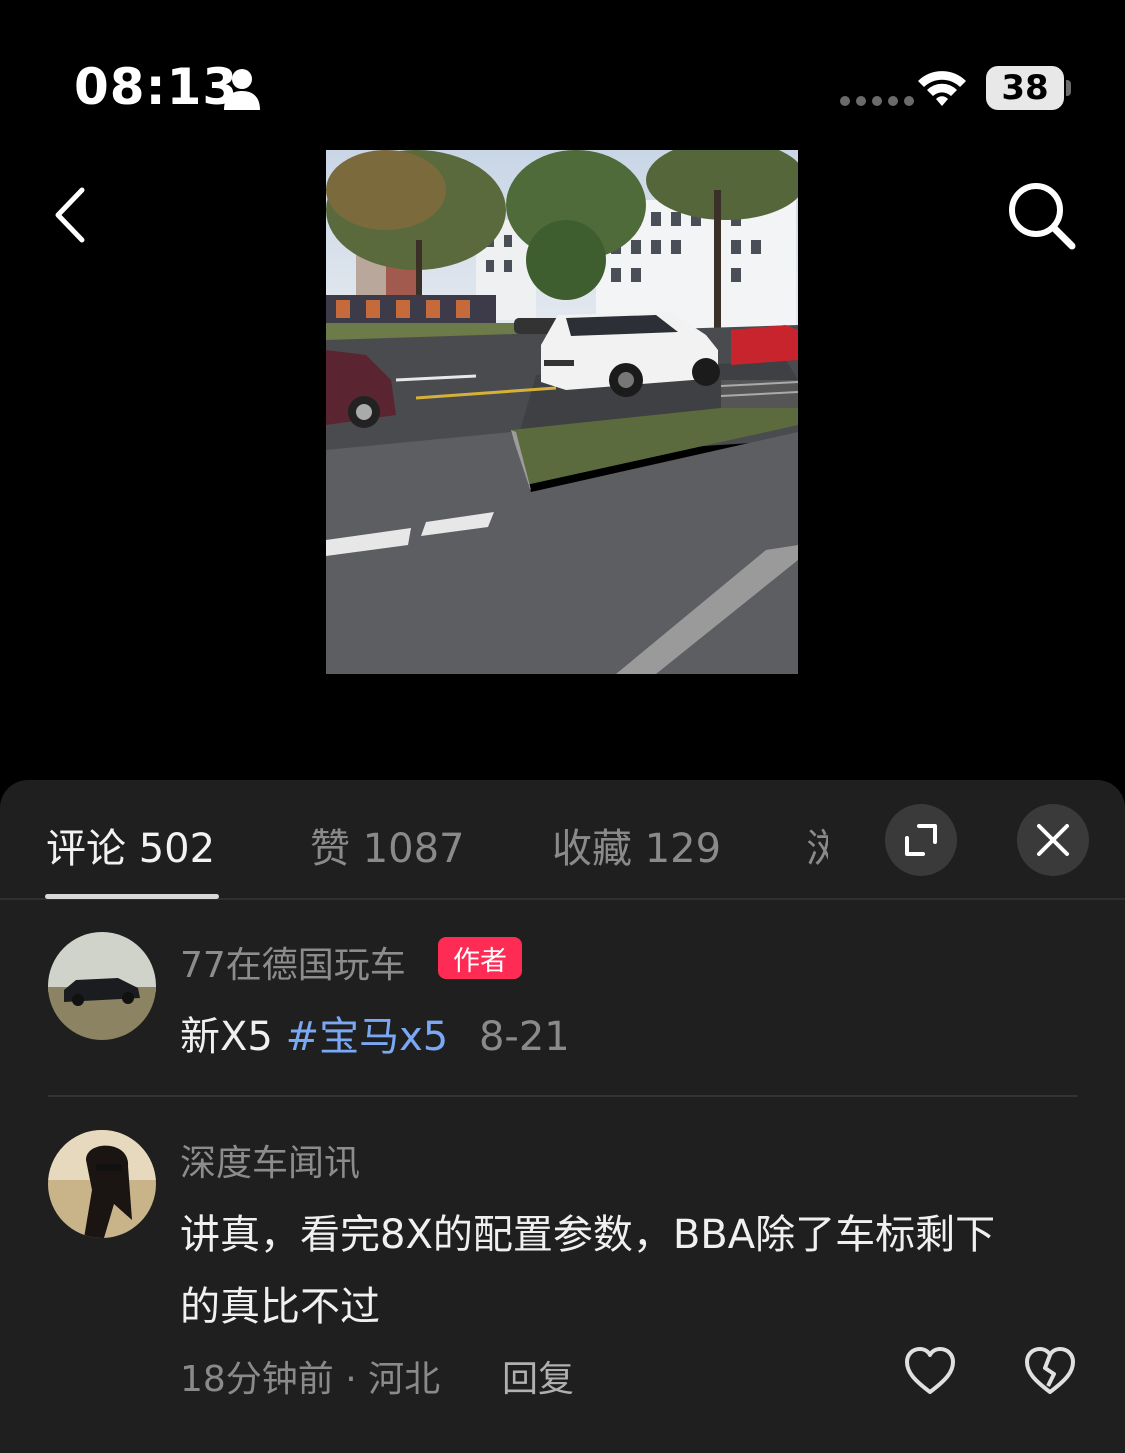  What do you see at coordinates (563, 1096) in the screenshot?
I see `comment-divider` at bounding box center [563, 1096].